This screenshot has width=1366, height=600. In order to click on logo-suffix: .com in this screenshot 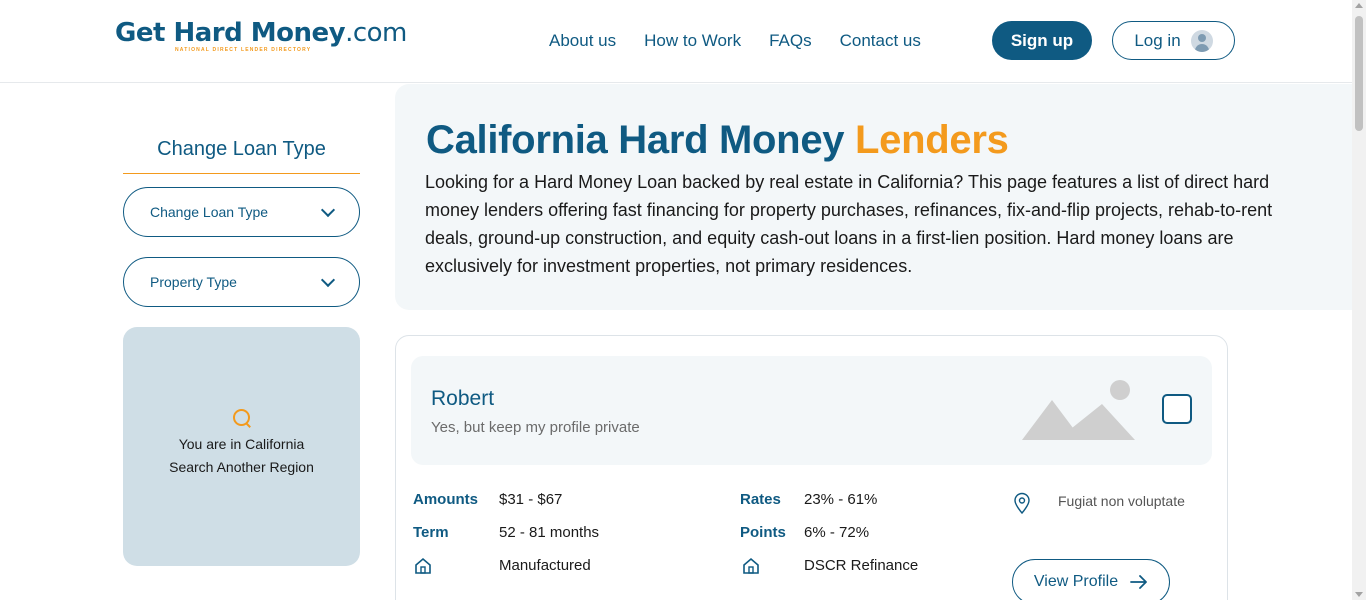, I will do `click(376, 33)`.